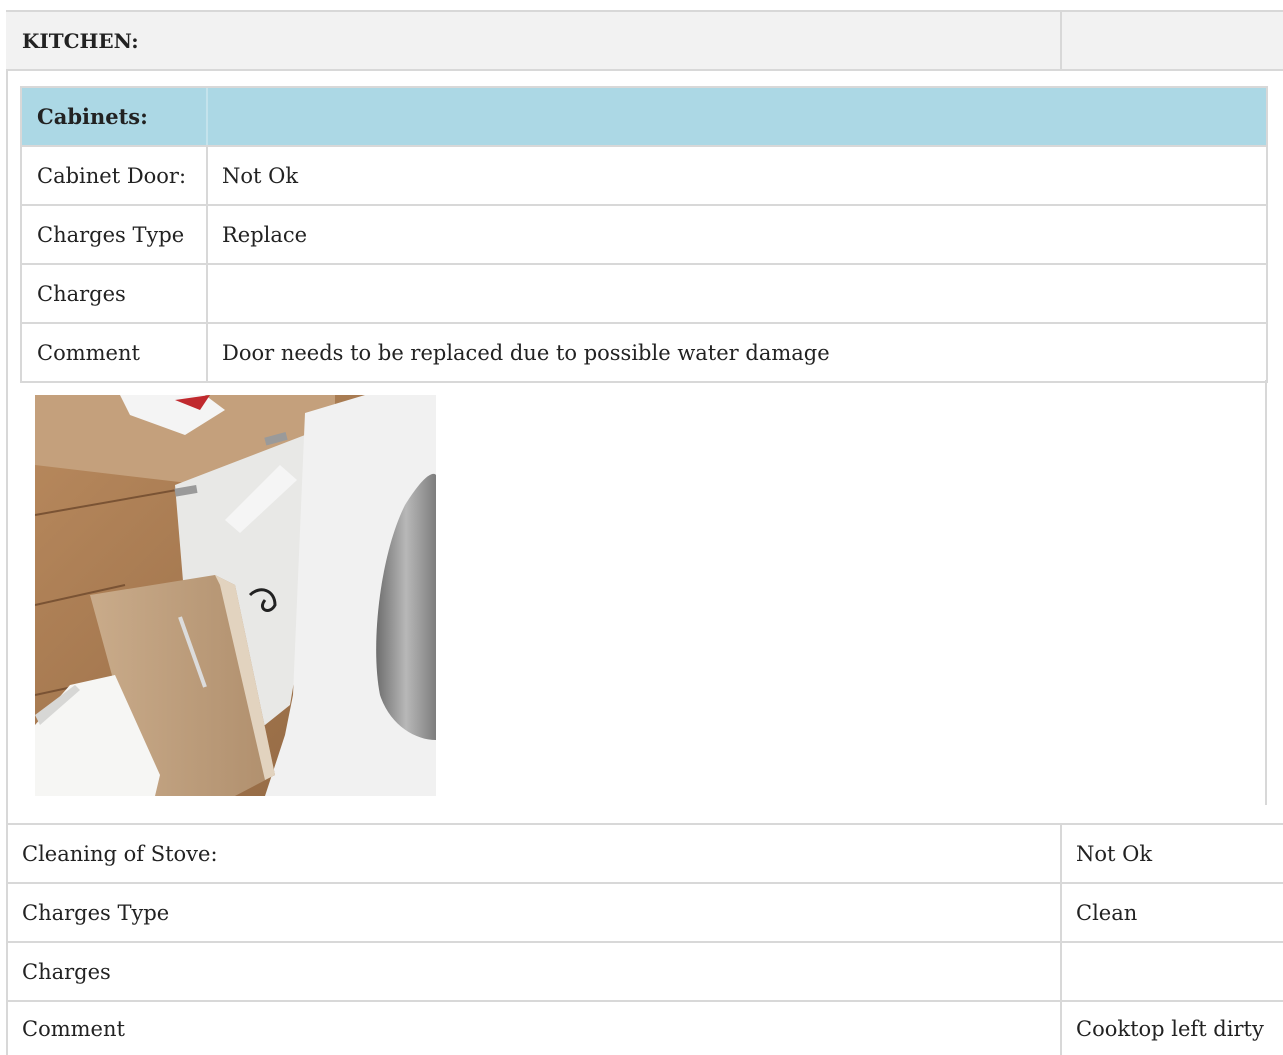 The image size is (1283, 1055). What do you see at coordinates (1170, 1028) in the screenshot?
I see `row-value: Cooktop left dirty` at bounding box center [1170, 1028].